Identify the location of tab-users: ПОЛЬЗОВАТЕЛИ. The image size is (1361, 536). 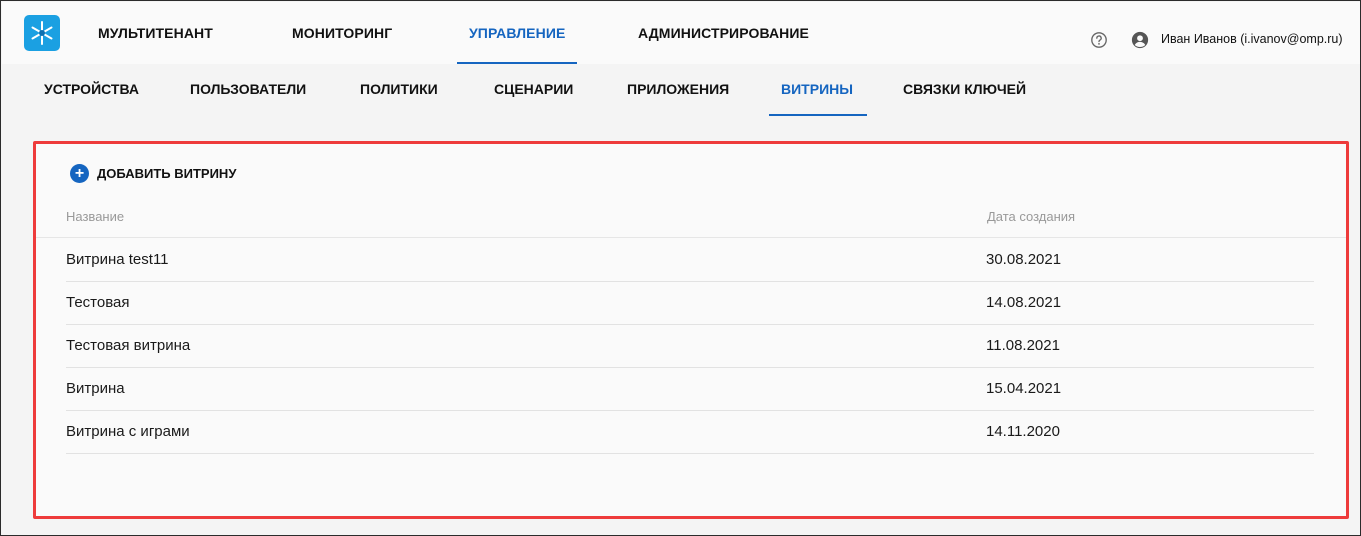
(248, 89).